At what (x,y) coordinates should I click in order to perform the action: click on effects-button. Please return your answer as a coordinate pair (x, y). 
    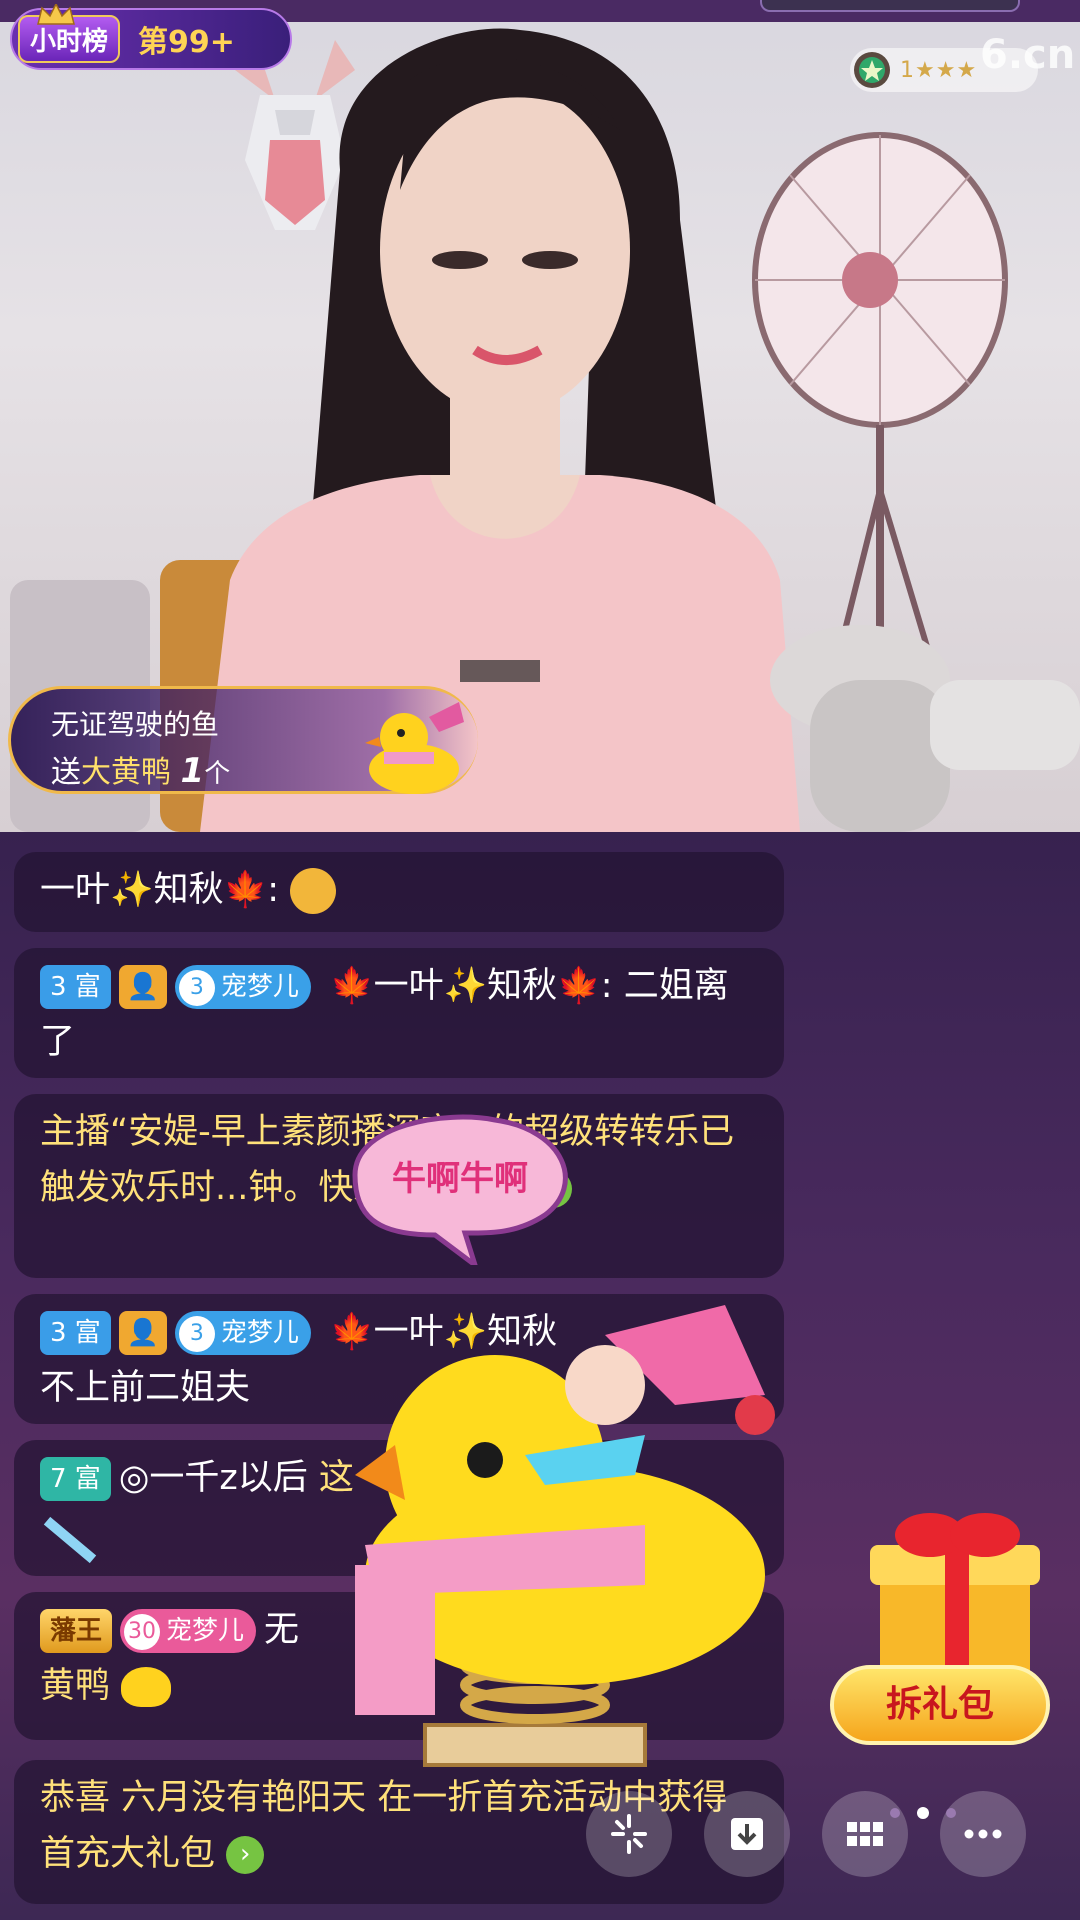
    Looking at the image, I should click on (629, 1834).